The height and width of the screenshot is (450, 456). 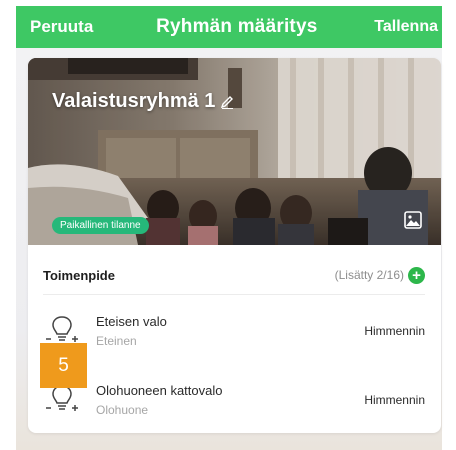 I want to click on page-title: Ryhmän määritys, so click(x=237, y=26).